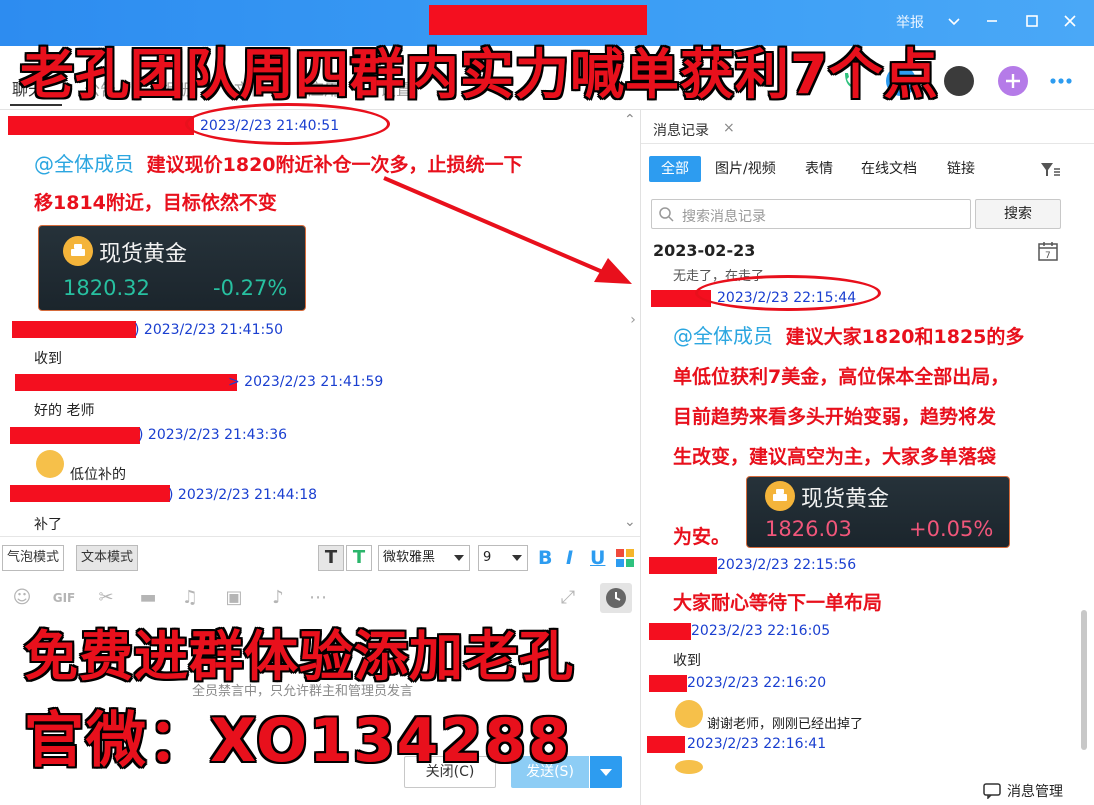 The width and height of the screenshot is (1094, 805). Describe the element at coordinates (306, 382) in the screenshot. I see `message-timestamp: > 2023/2/23 21:41:59` at that location.